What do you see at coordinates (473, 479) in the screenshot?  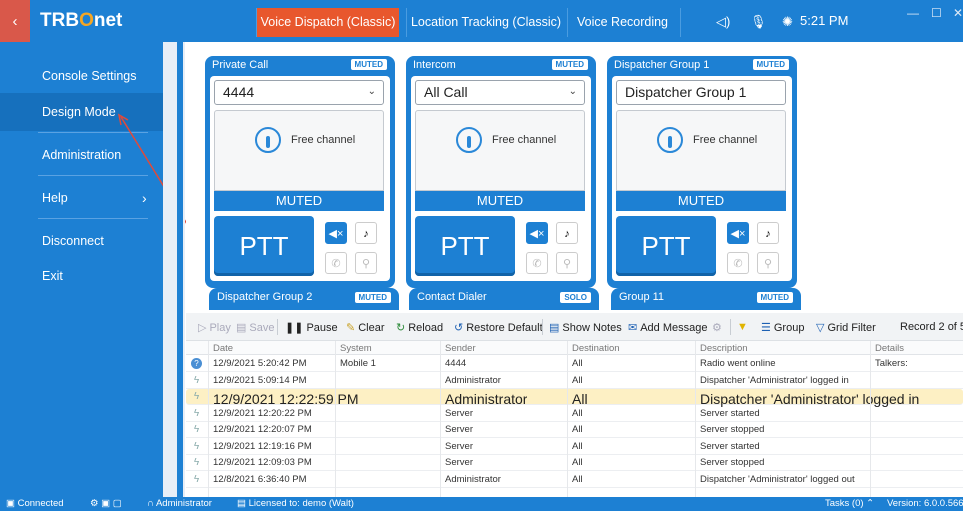 I see `cell-sender: Administrator` at bounding box center [473, 479].